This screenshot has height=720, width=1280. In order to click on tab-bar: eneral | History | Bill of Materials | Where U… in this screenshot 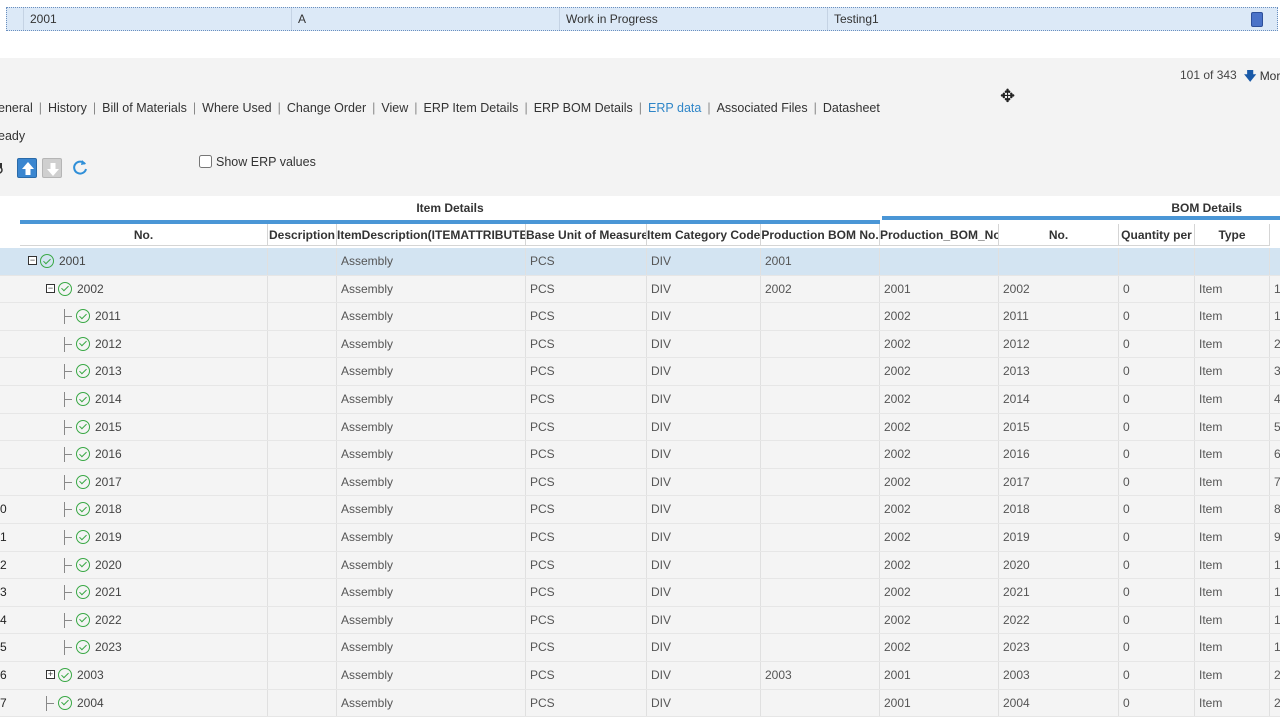, I will do `click(440, 108)`.